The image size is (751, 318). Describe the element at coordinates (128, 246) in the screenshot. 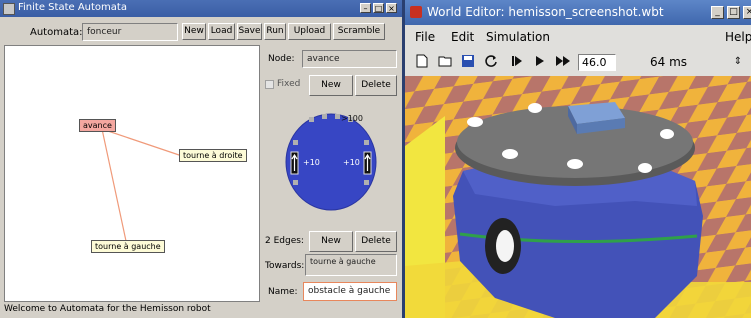

I see `state-node-tourne-gauche: tourne à gauche` at that location.